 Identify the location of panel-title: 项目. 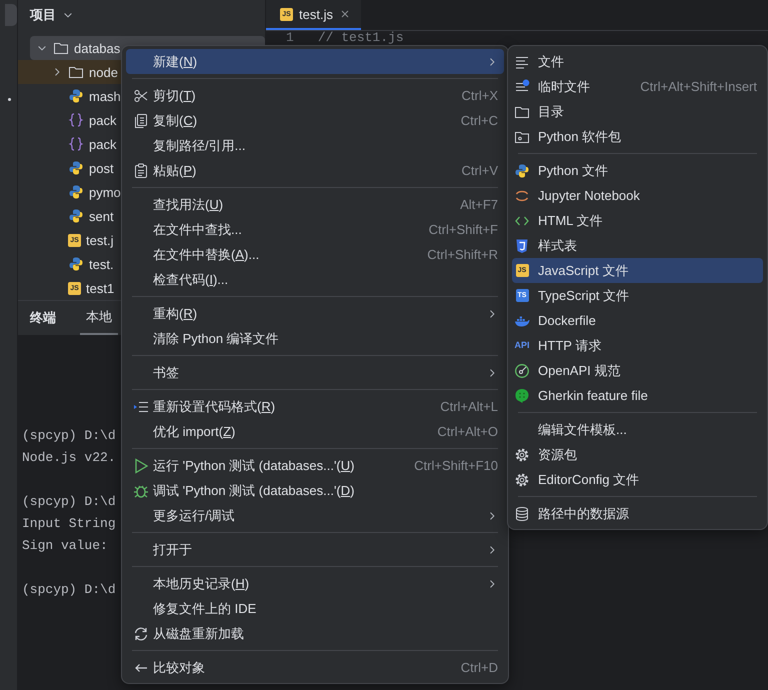
(43, 15).